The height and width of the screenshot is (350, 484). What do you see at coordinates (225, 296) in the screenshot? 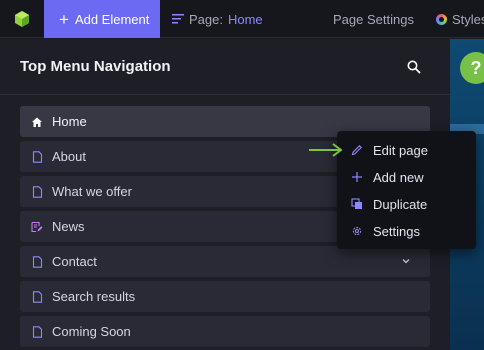
I see `nav-item-search-results: Search results` at bounding box center [225, 296].